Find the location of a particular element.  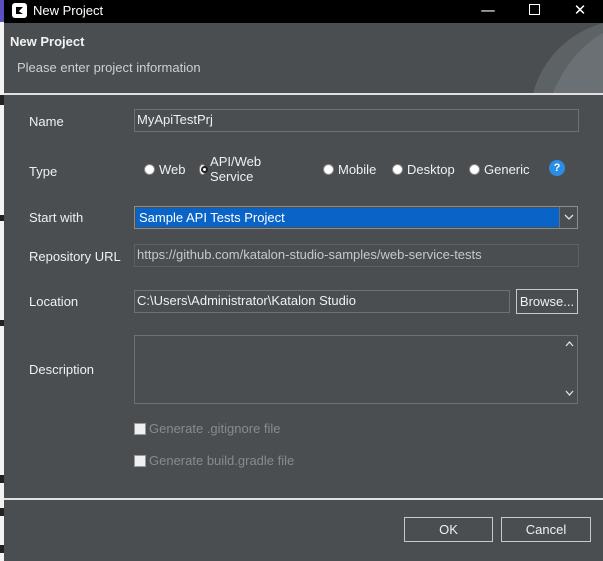

maximize-button is located at coordinates (534, 11).